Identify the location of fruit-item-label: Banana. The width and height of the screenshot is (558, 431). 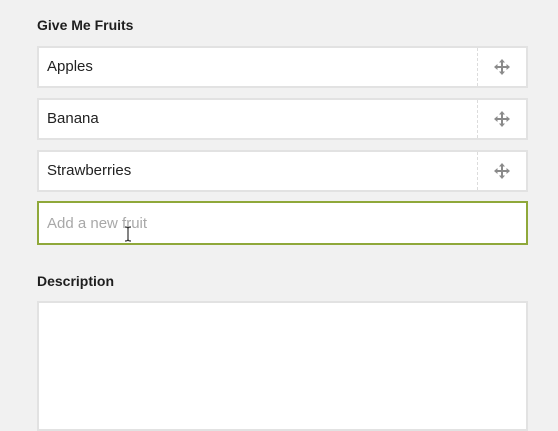
(73, 118).